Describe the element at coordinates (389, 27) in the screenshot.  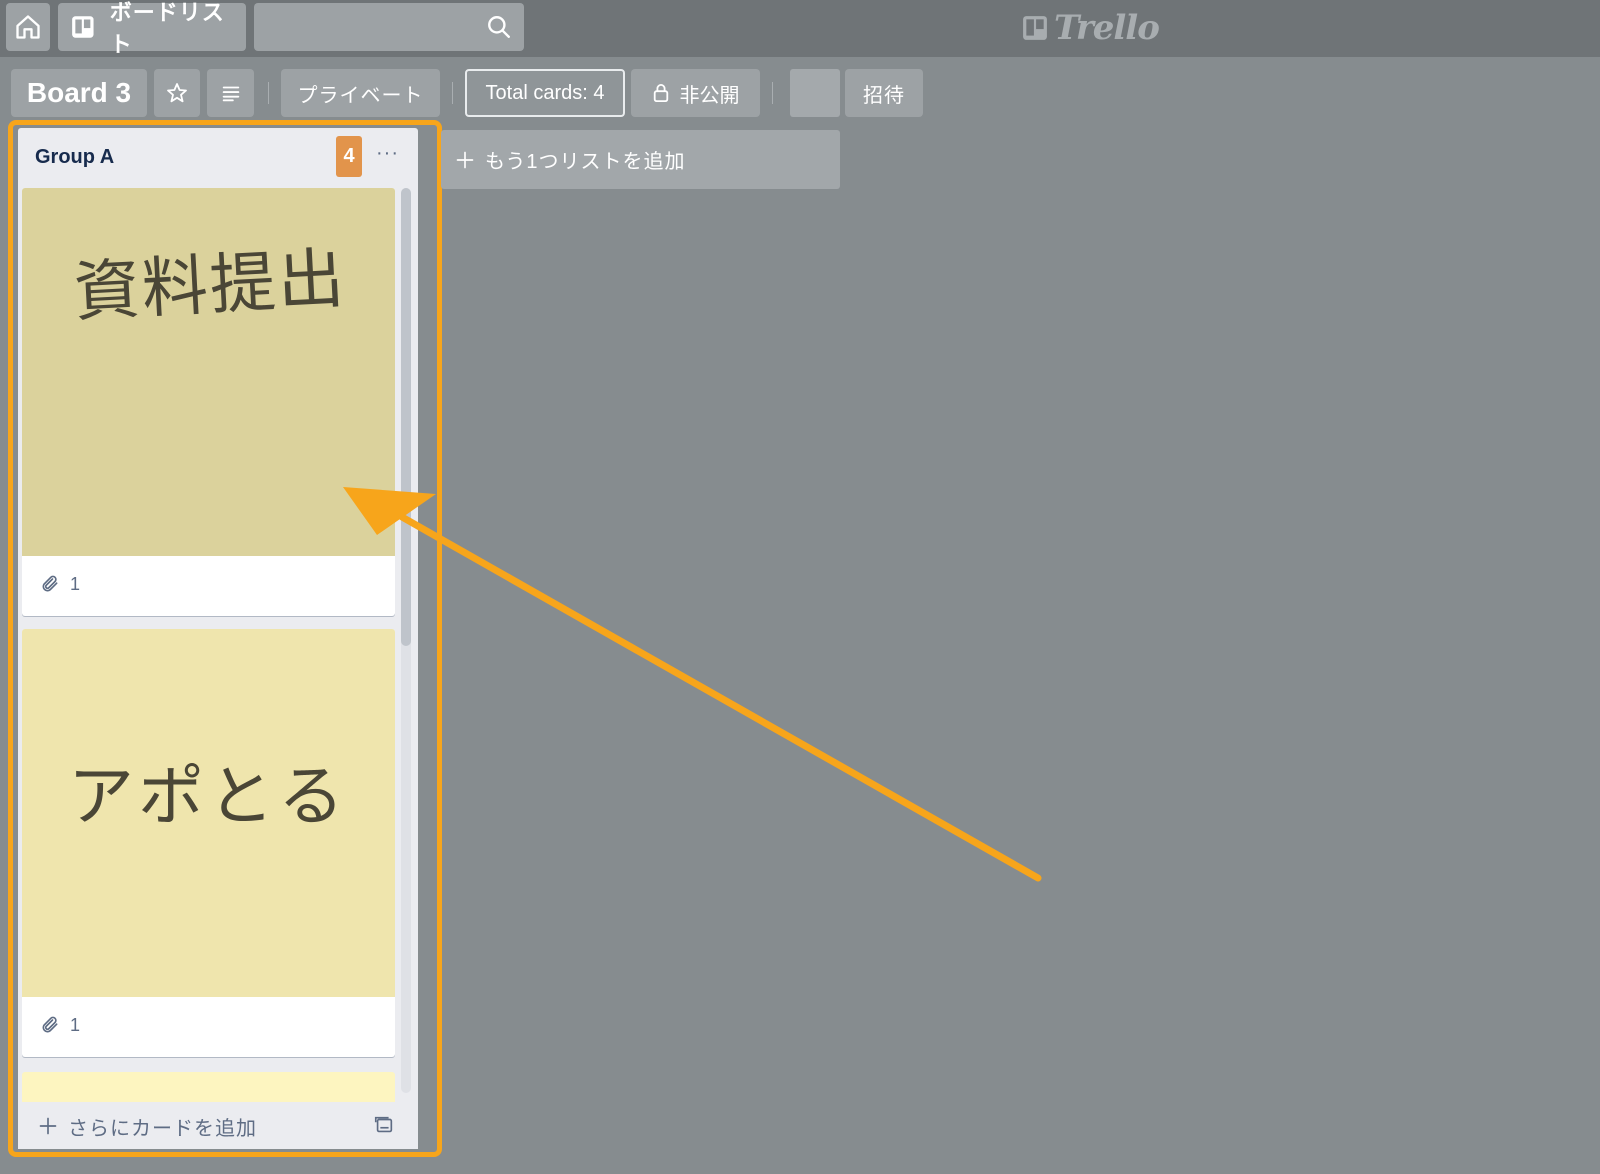
I see `search-input` at that location.